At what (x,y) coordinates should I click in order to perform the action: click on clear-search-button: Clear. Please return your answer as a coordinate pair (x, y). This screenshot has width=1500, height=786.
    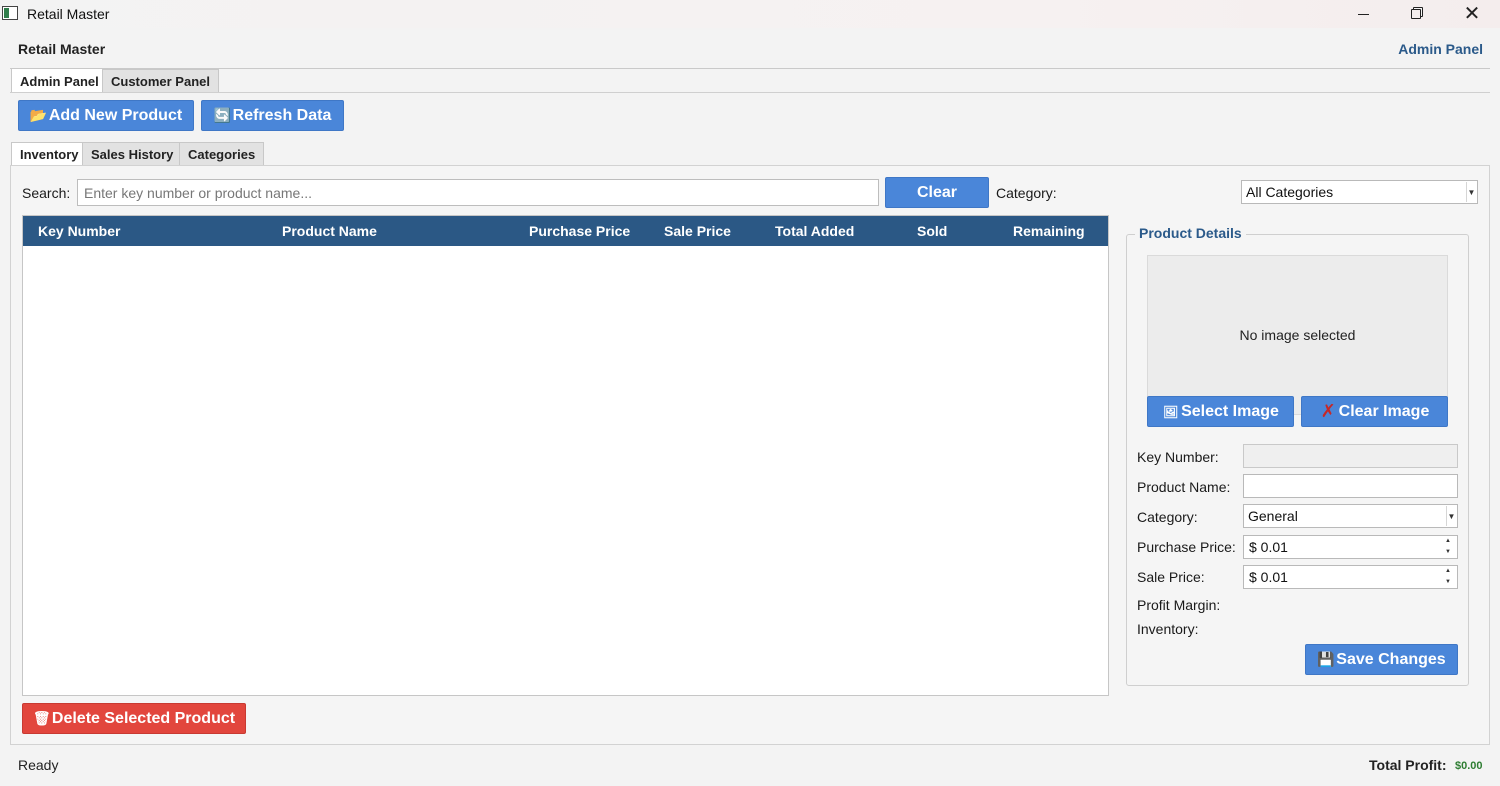
    Looking at the image, I should click on (937, 192).